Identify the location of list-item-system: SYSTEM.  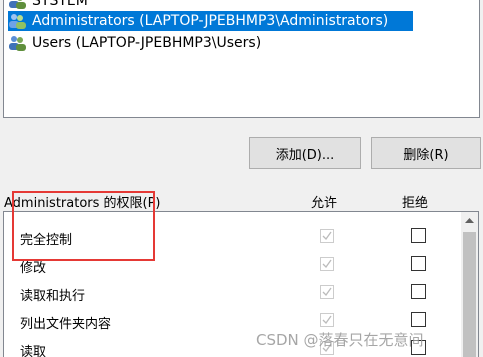
(48, 5).